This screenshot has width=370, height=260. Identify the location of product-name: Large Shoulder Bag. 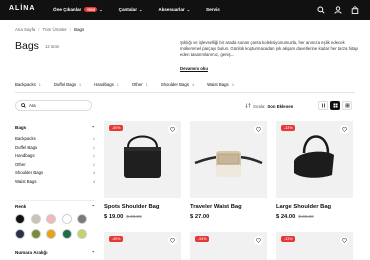
(303, 207).